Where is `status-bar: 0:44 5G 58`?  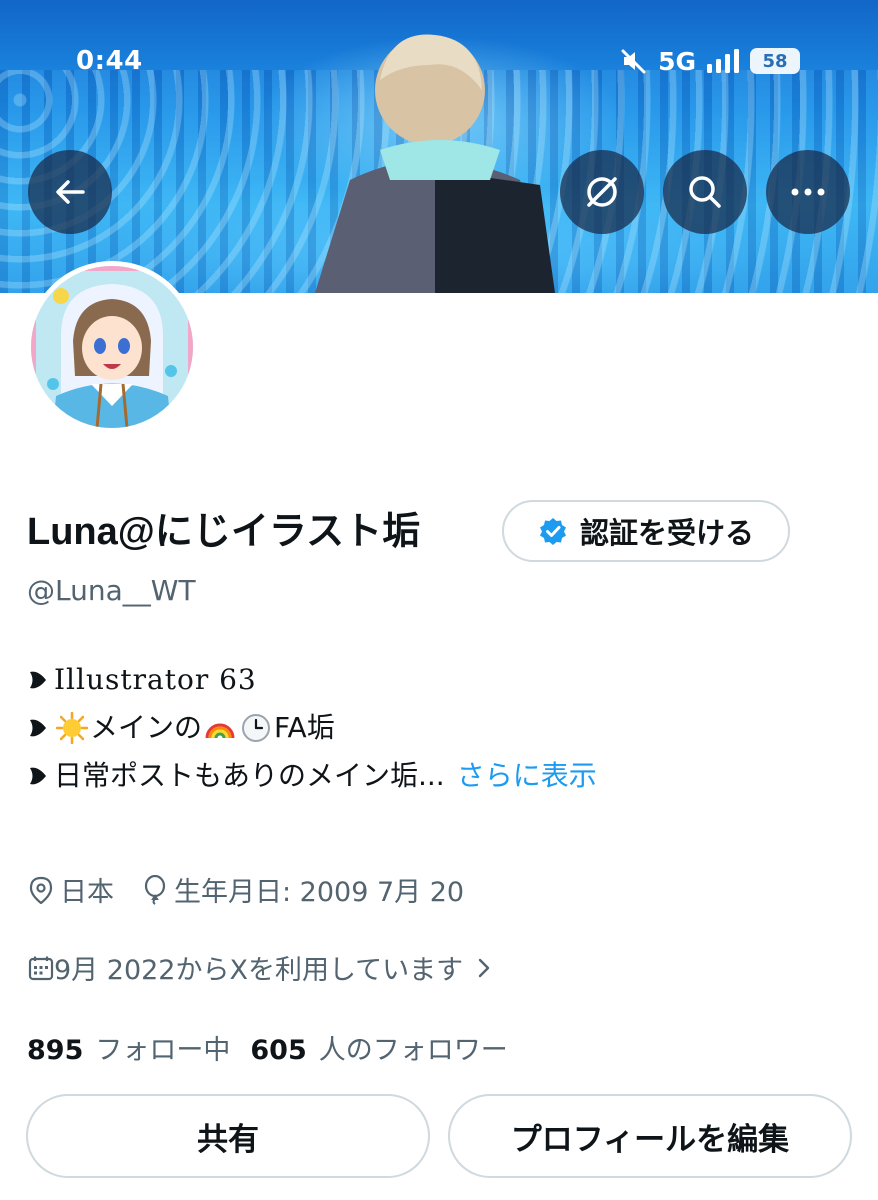 status-bar: 0:44 5G 58 is located at coordinates (439, 63).